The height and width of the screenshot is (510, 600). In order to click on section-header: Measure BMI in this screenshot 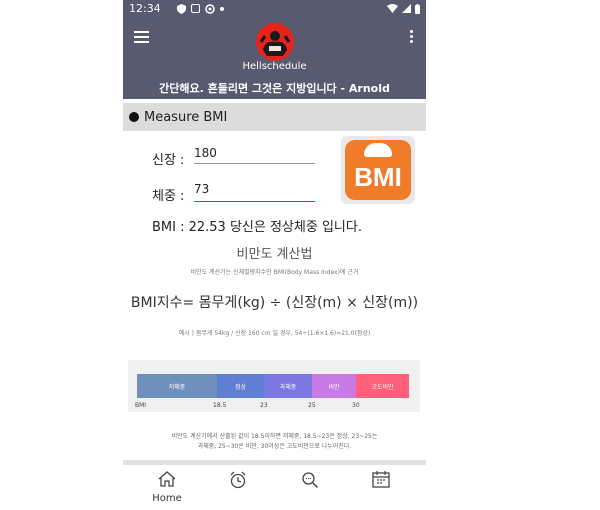, I will do `click(274, 117)`.